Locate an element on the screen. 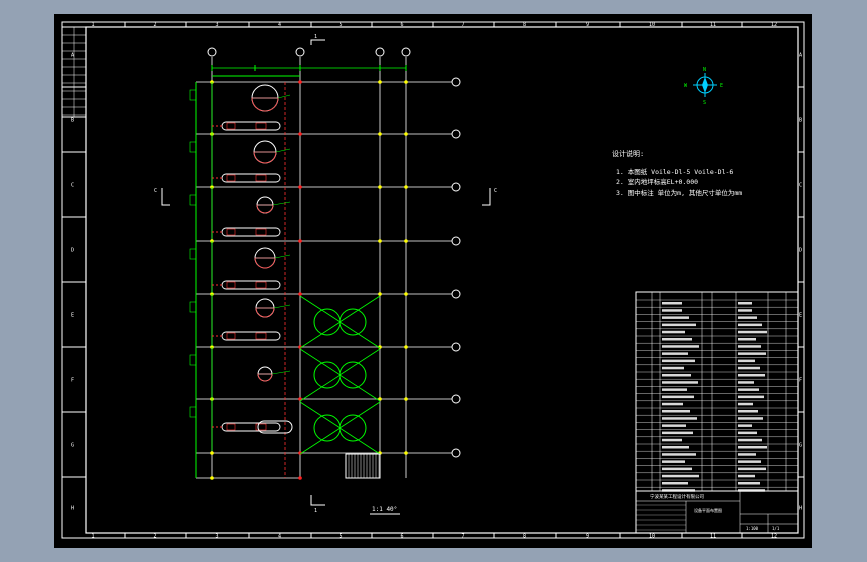  row-label-right: G is located at coordinates (800, 446).